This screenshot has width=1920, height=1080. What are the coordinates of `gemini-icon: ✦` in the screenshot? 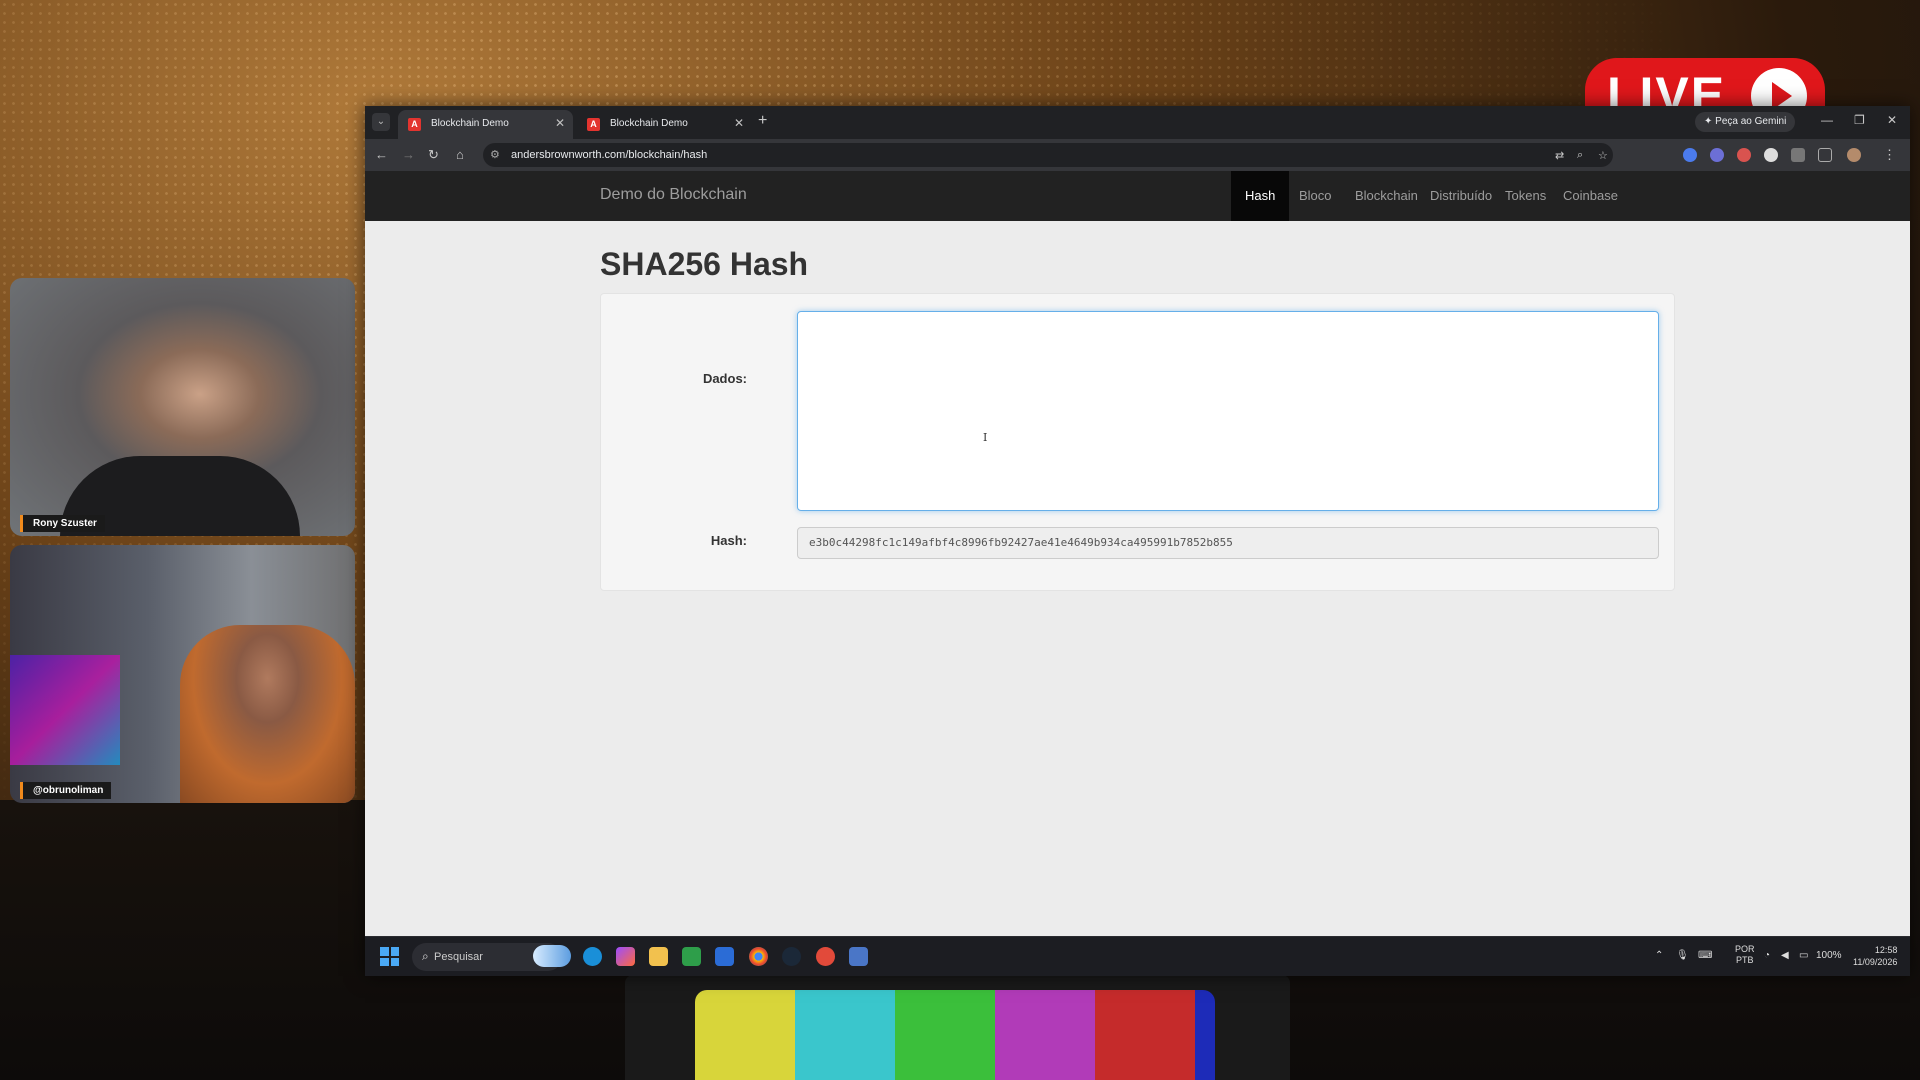 It's located at (1708, 121).